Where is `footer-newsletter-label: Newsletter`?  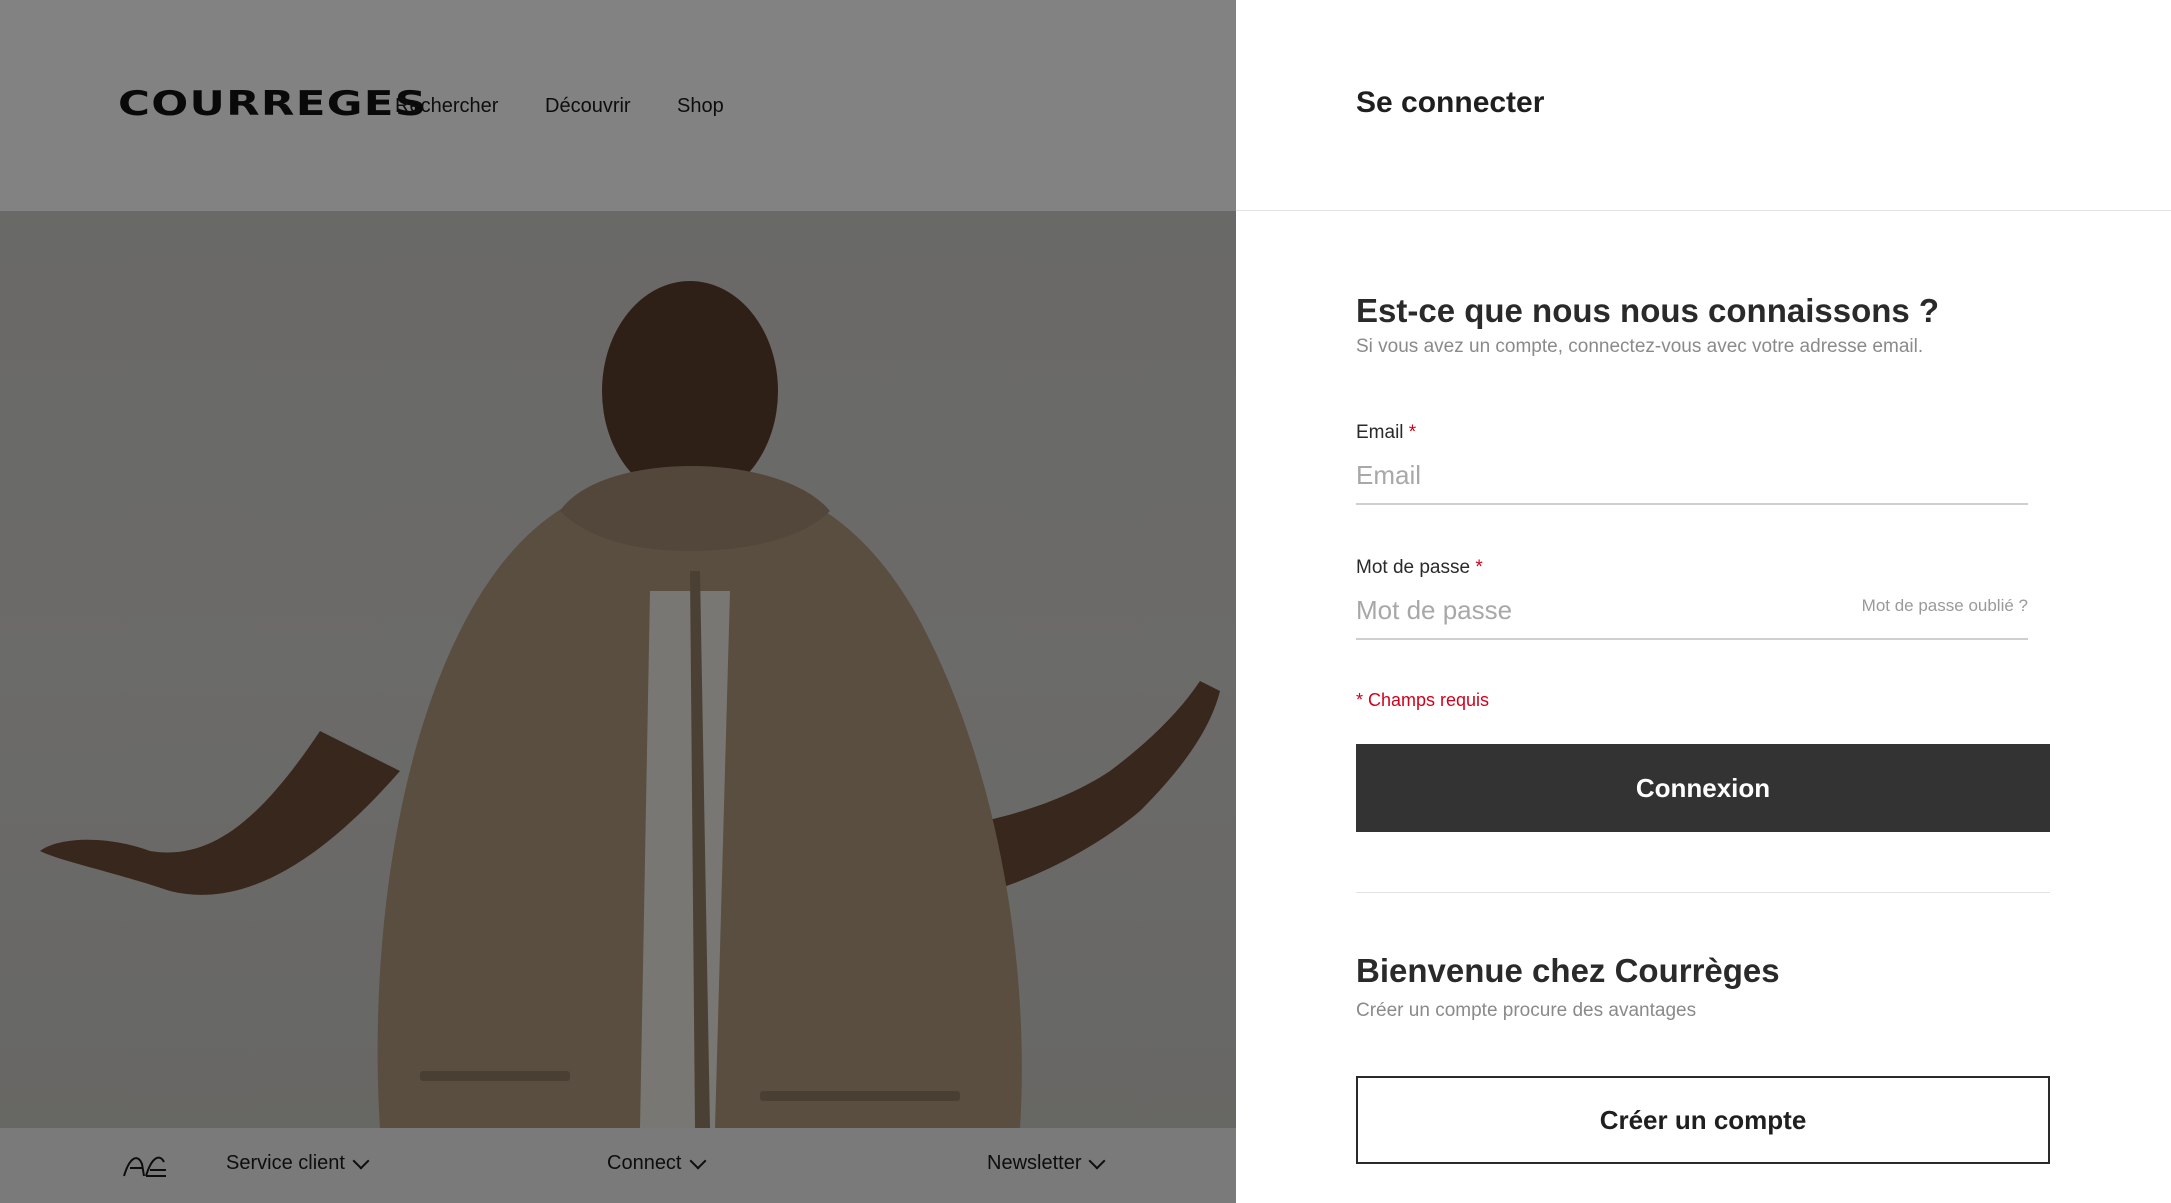
footer-newsletter-label: Newsletter is located at coordinates (1034, 1163).